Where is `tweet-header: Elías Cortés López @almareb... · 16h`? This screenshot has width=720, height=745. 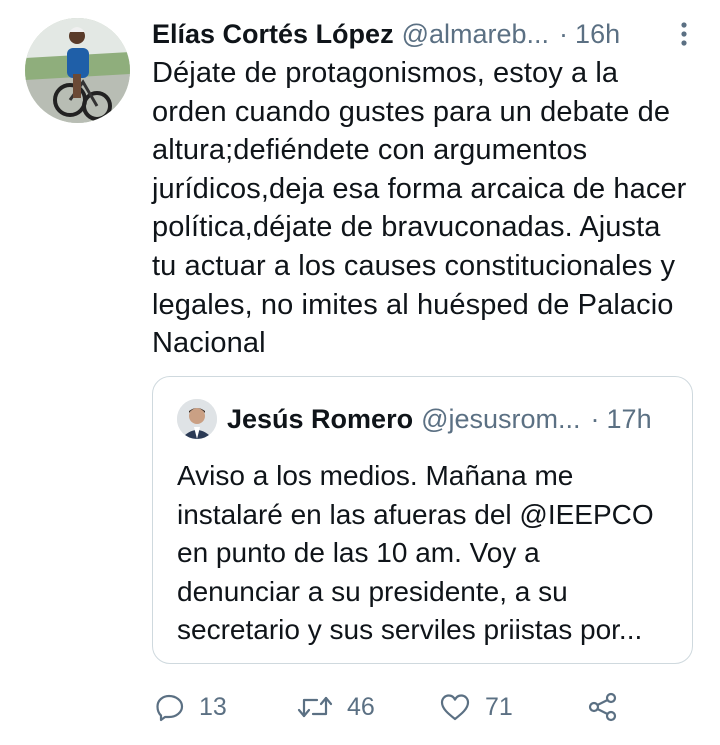 tweet-header: Elías Cortés López @almareb... · 16h is located at coordinates (424, 34).